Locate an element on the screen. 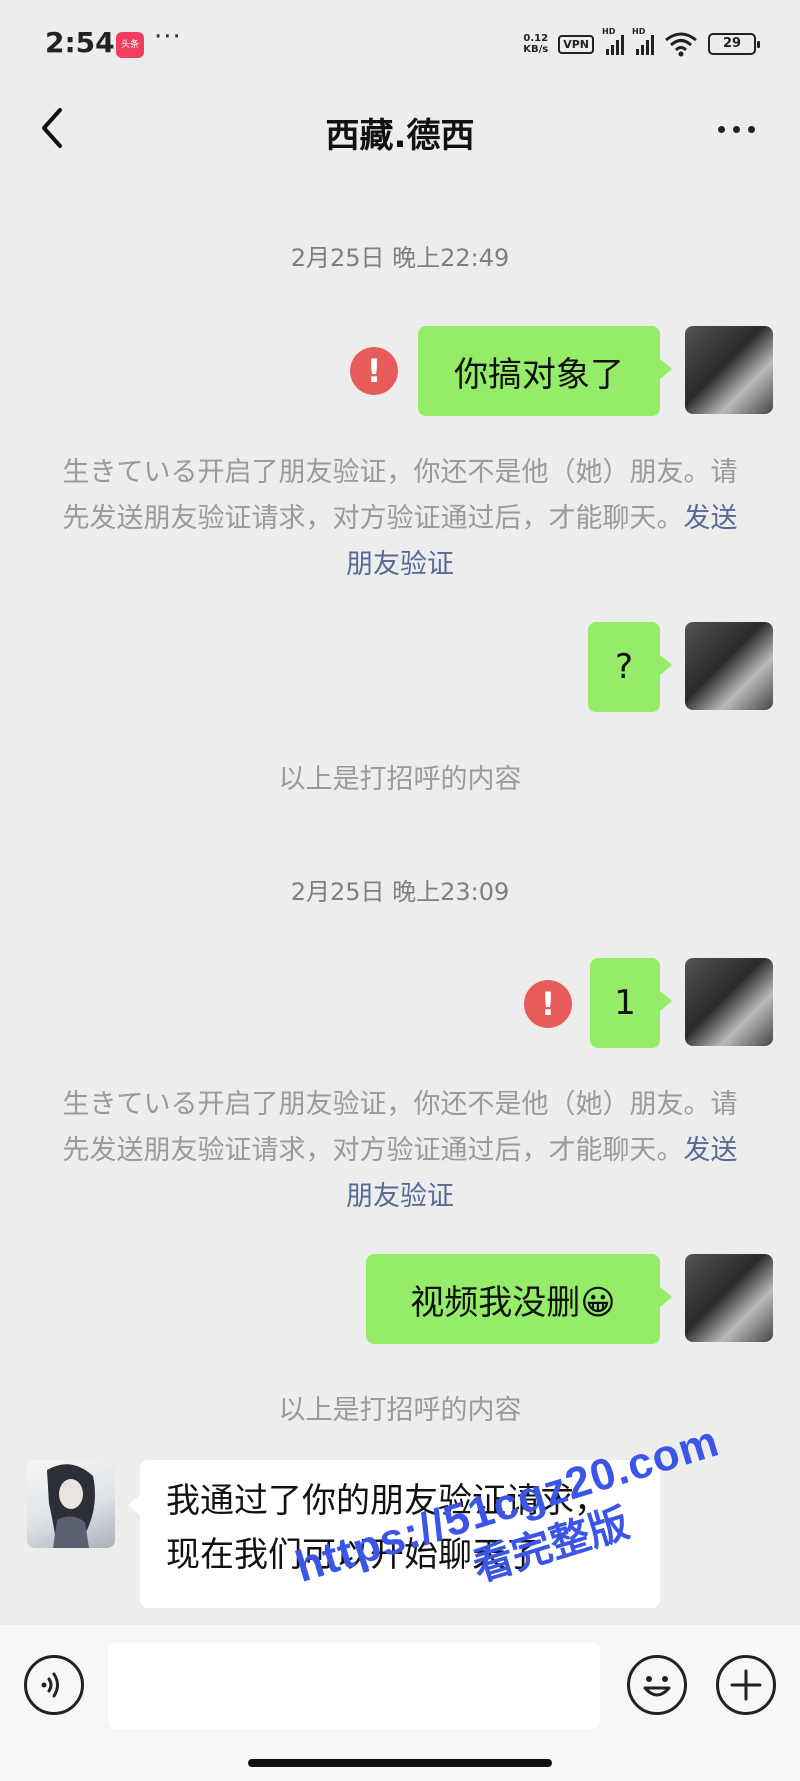 This screenshot has width=800, height=1781. chat-header: 西藏.德西 is located at coordinates (400, 130).